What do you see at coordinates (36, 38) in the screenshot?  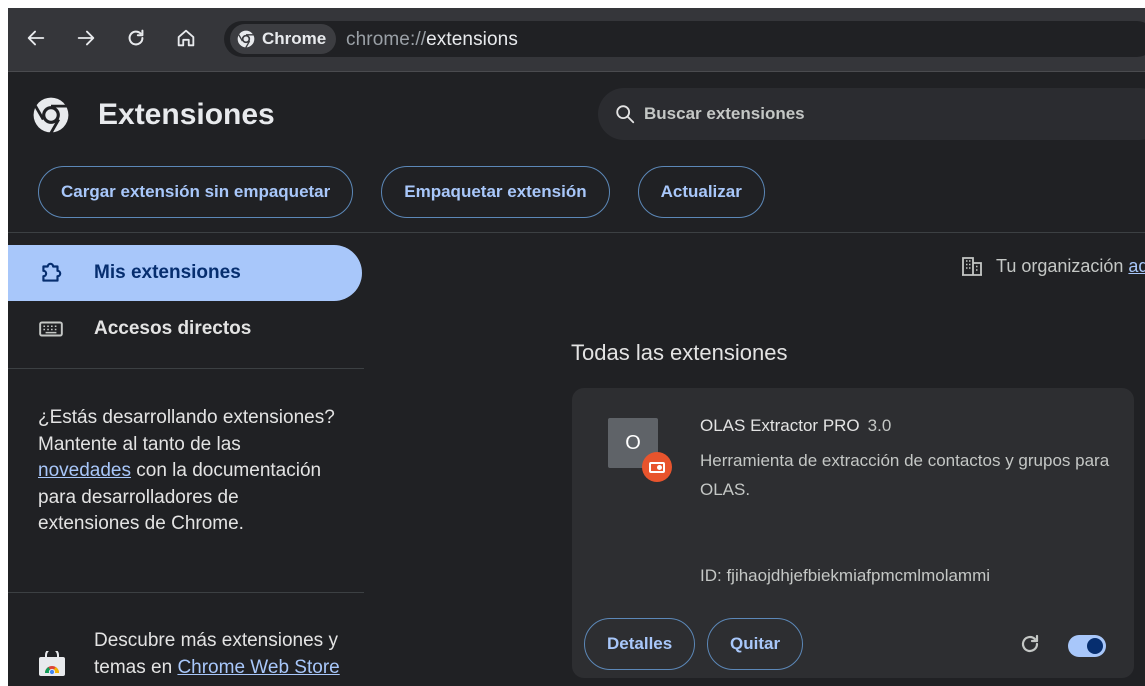 I see `back-icon` at bounding box center [36, 38].